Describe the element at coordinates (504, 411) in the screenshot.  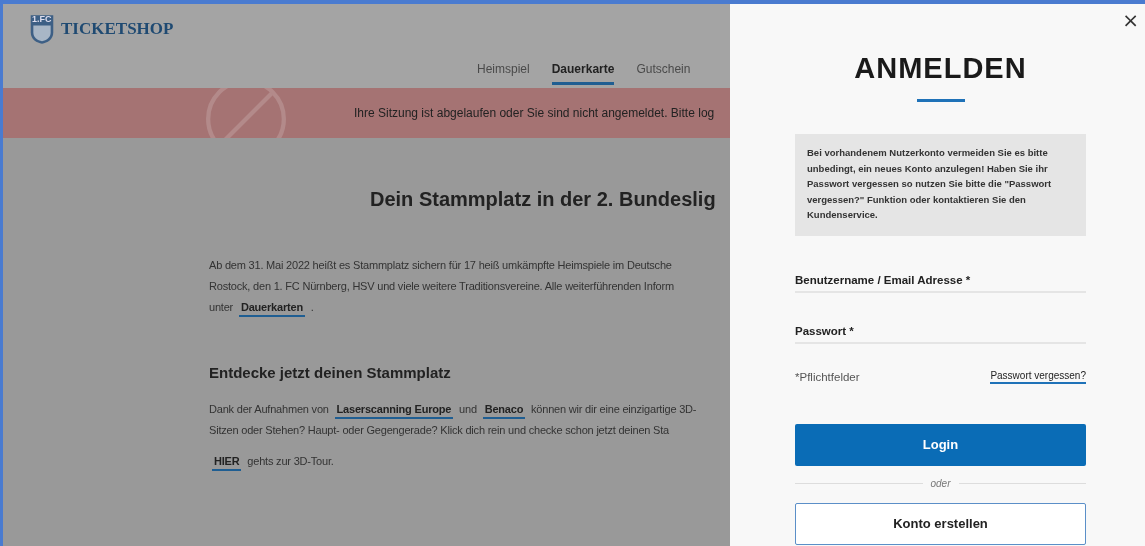
I see `text-link: Benaco` at that location.